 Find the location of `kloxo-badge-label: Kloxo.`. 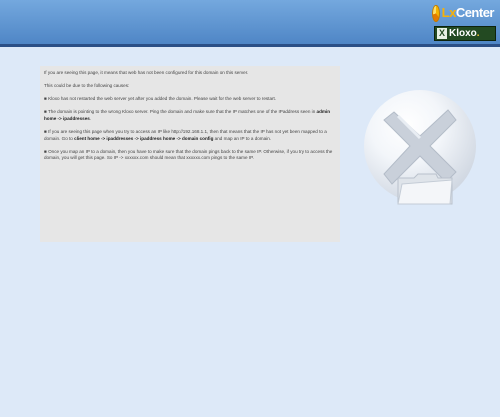

kloxo-badge-label: Kloxo. is located at coordinates (464, 33).